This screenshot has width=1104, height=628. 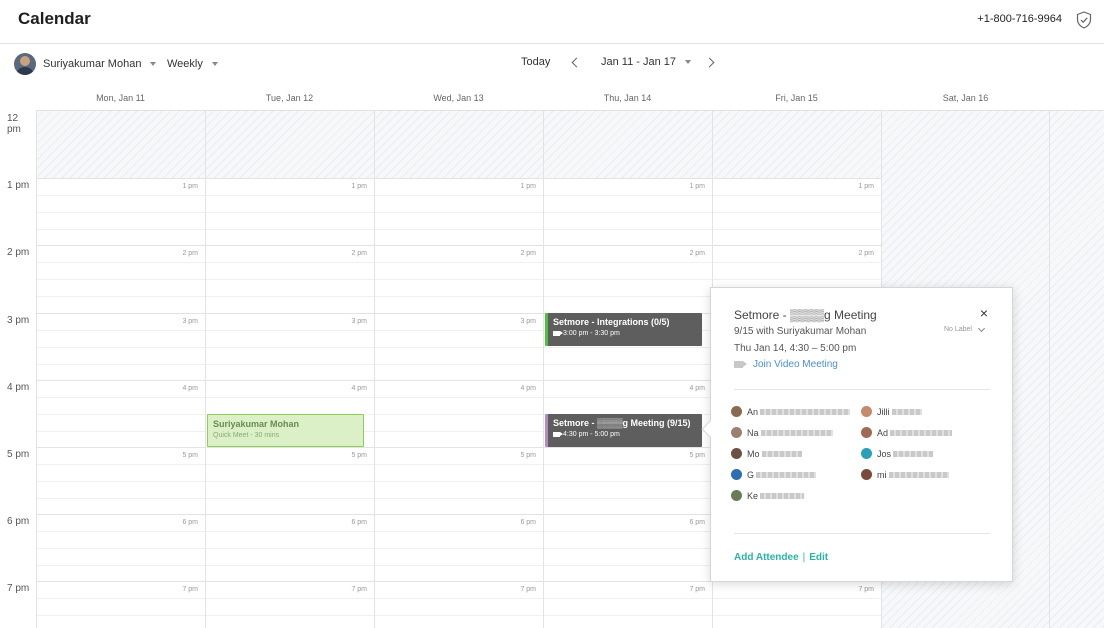 What do you see at coordinates (796, 98) in the screenshot?
I see `day-header-fri: Fri, Jan 15` at bounding box center [796, 98].